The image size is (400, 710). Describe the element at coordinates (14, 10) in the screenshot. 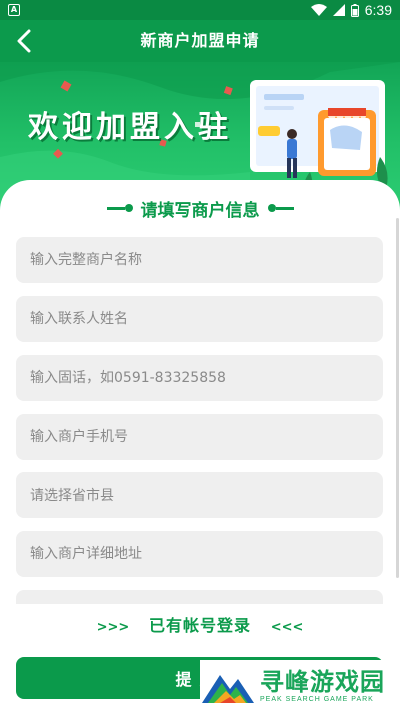

I see `notification-icon: A` at that location.